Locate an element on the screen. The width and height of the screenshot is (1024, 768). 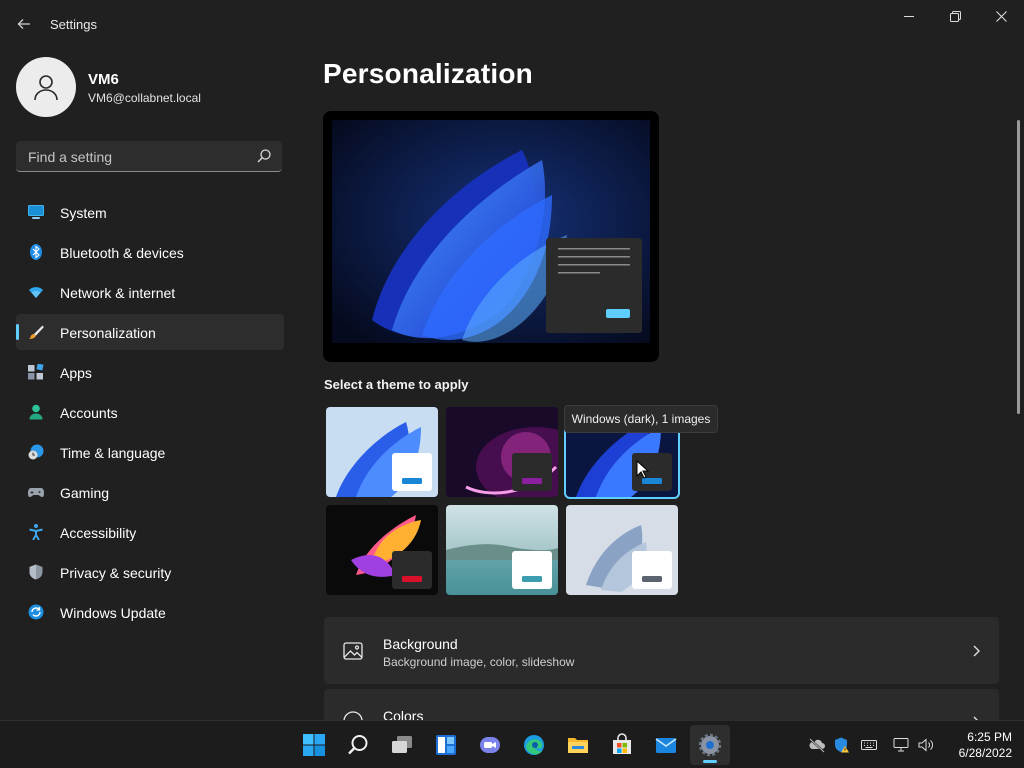
sidebar-item-bluetooth: Bluetooth & devices is located at coordinates (150, 252).